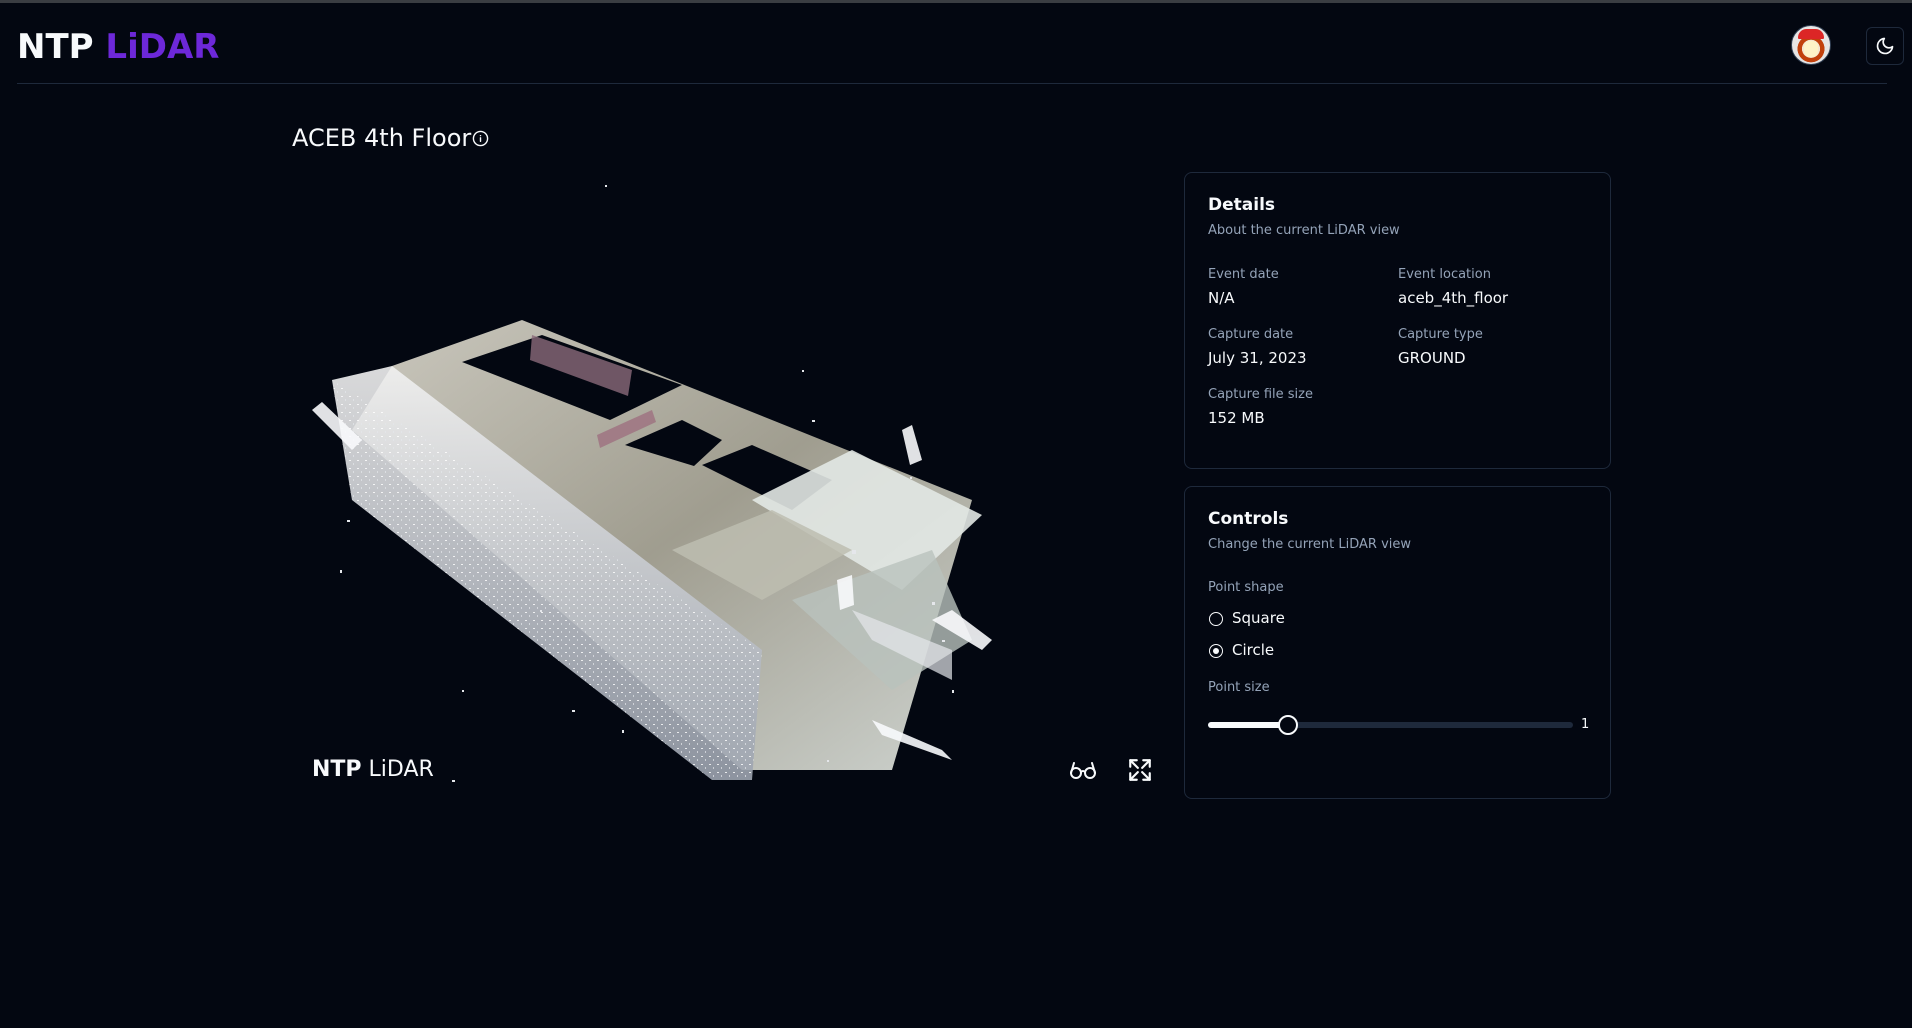 This screenshot has height=1028, width=1912. What do you see at coordinates (1221, 298) in the screenshot?
I see `event-date-value: N/A` at bounding box center [1221, 298].